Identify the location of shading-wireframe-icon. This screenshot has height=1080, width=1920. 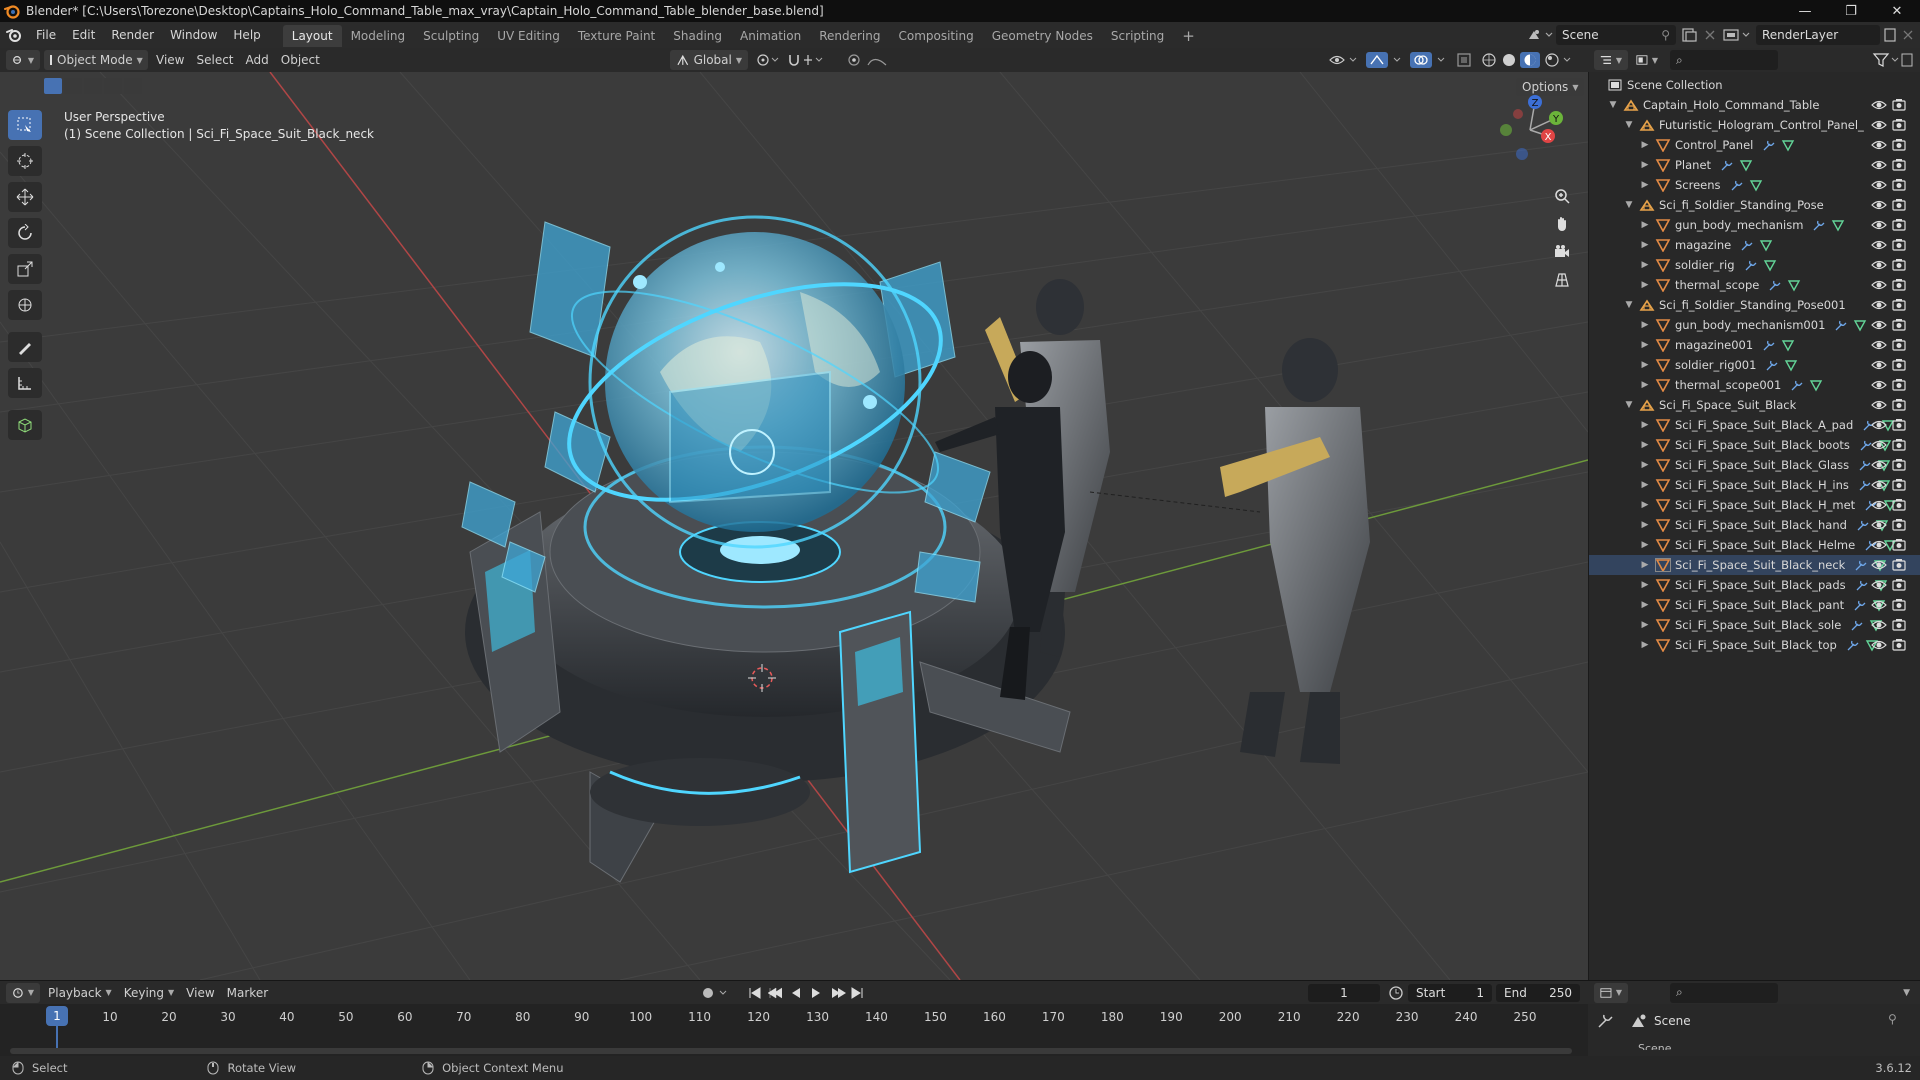
(1489, 60).